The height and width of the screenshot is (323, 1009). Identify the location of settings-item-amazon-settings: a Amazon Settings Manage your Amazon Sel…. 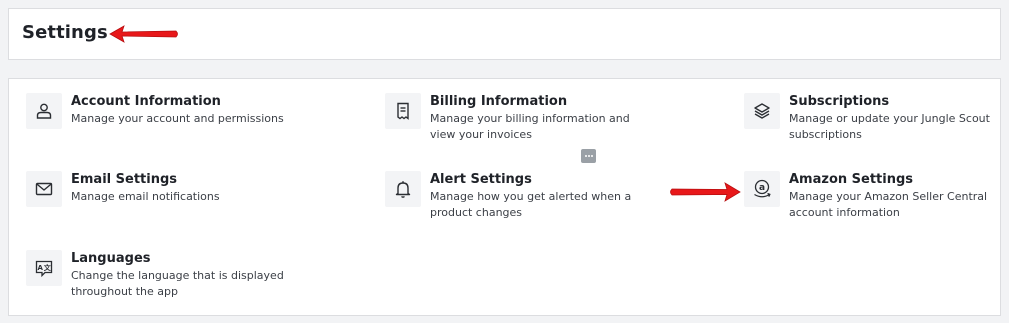
(869, 196).